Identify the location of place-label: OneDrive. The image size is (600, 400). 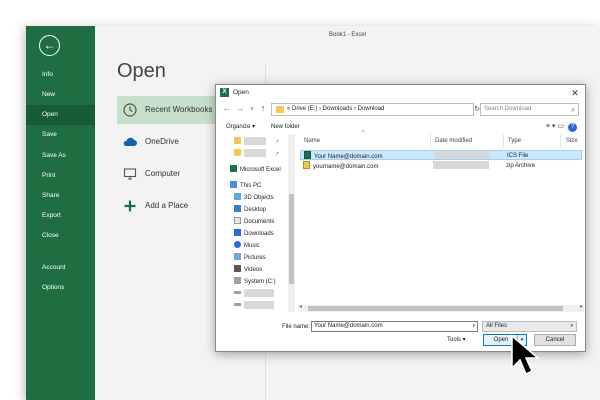
(162, 141).